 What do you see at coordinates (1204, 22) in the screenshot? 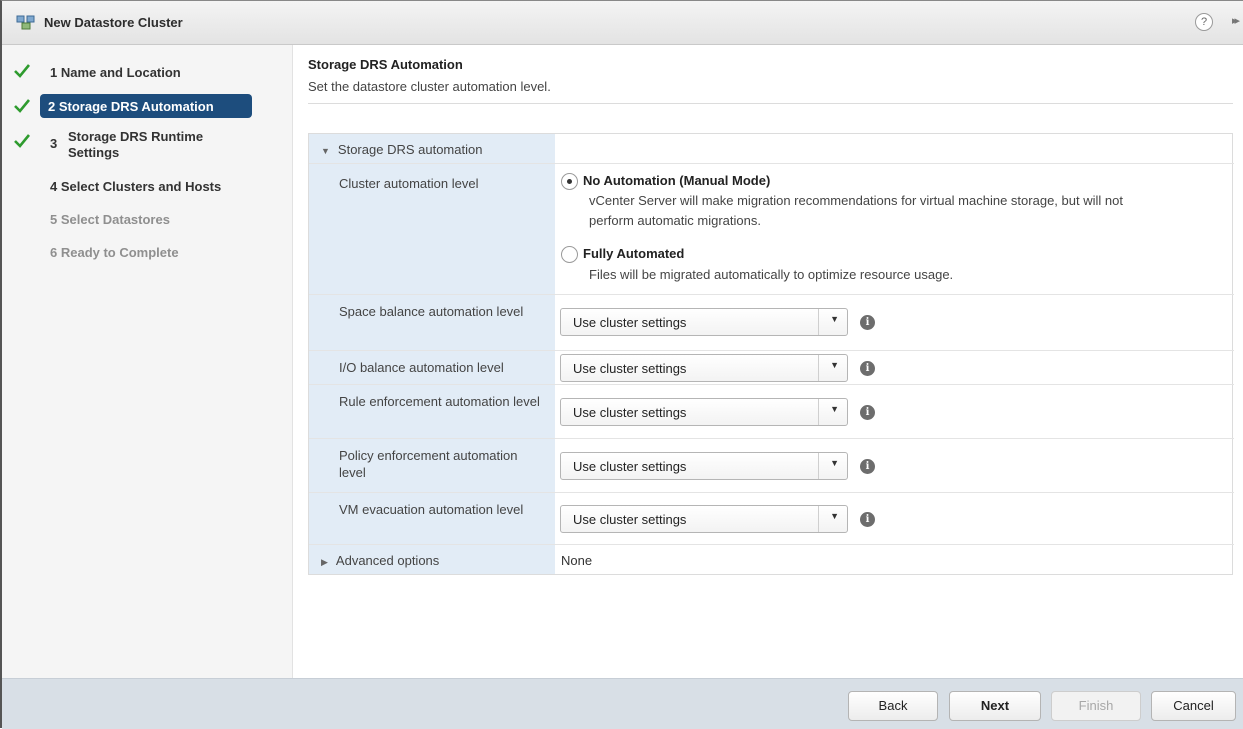
I see `help-icon: ?` at bounding box center [1204, 22].